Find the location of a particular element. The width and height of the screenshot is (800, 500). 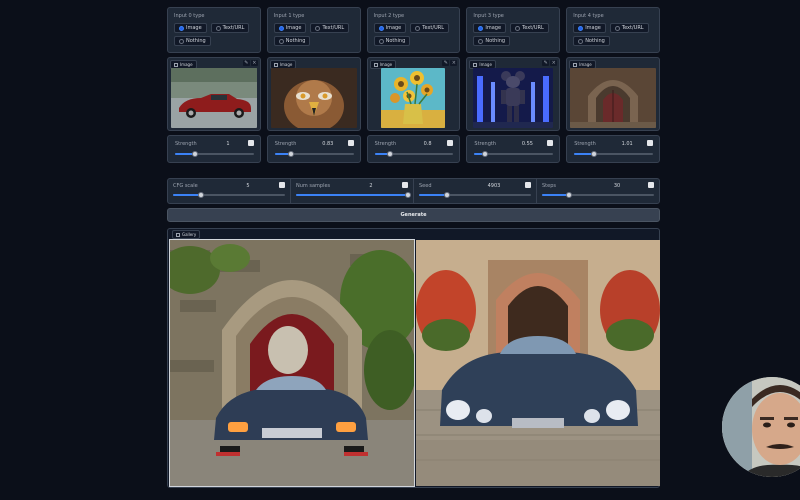

seed-slider is located at coordinates (475, 195).